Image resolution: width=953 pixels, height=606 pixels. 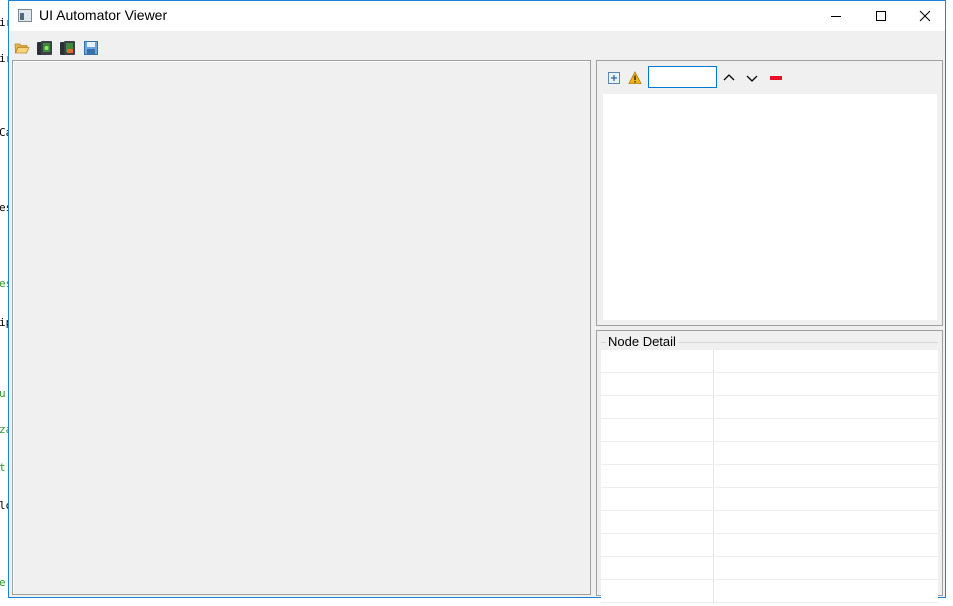 I want to click on search-input, so click(x=682, y=77).